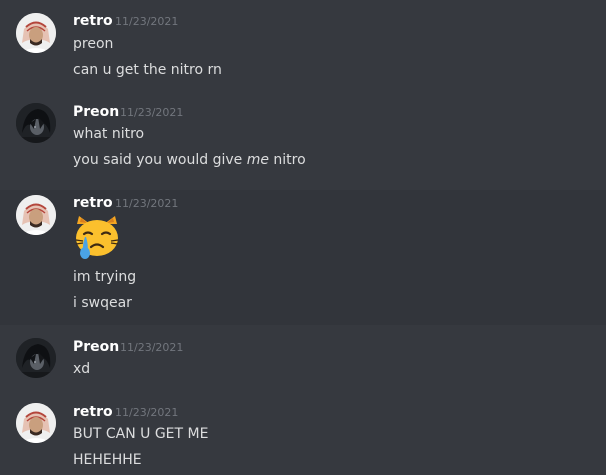  I want to click on message-text: HEHEHHE, so click(107, 460).